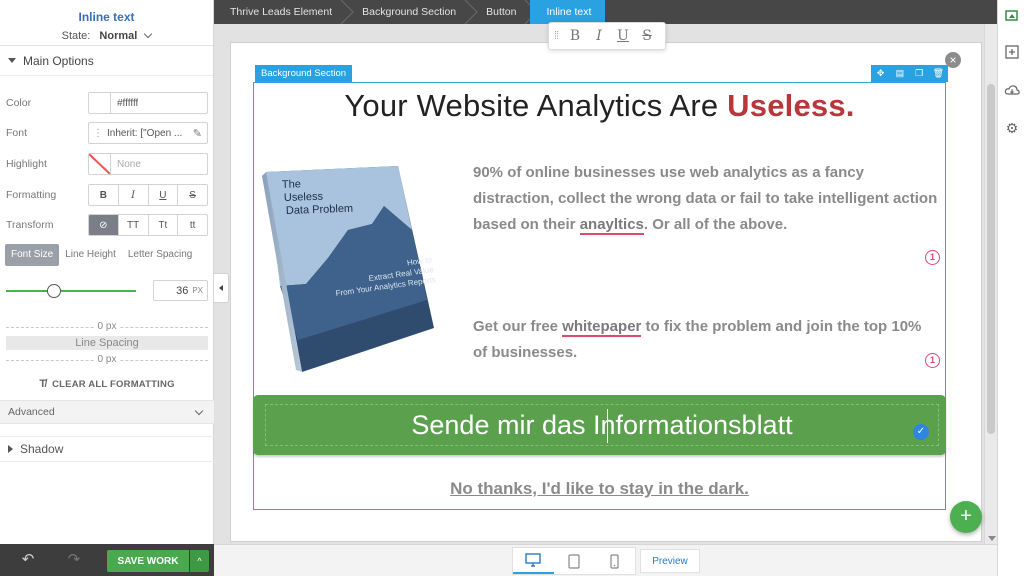  What do you see at coordinates (19, 103) in the screenshot?
I see `color-label: Color` at bounding box center [19, 103].